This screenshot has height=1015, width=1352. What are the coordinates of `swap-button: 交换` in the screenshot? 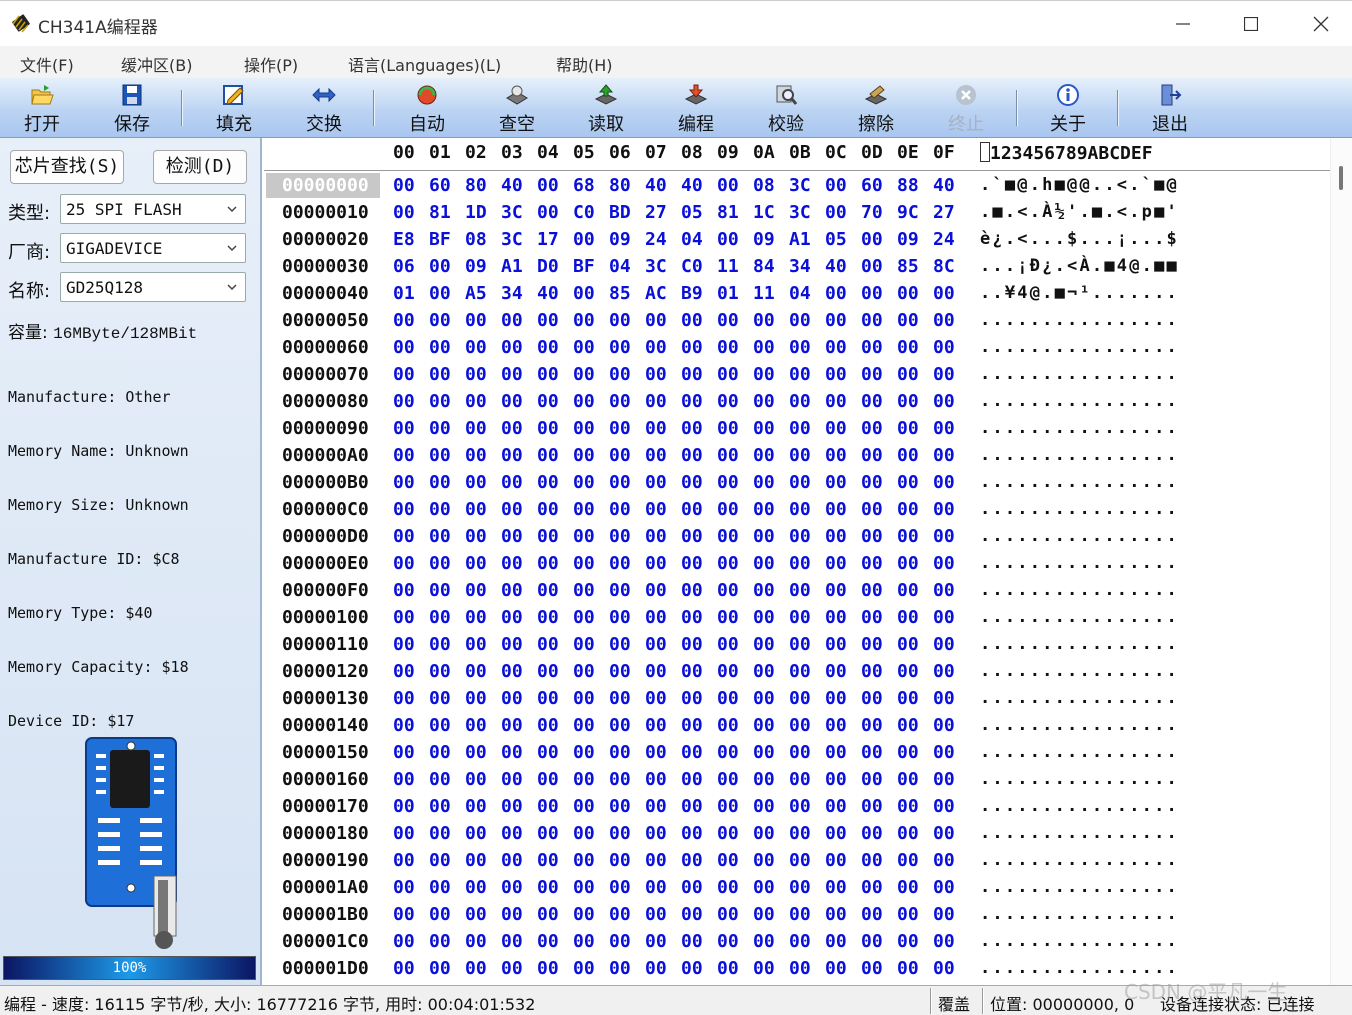 It's located at (324, 108).